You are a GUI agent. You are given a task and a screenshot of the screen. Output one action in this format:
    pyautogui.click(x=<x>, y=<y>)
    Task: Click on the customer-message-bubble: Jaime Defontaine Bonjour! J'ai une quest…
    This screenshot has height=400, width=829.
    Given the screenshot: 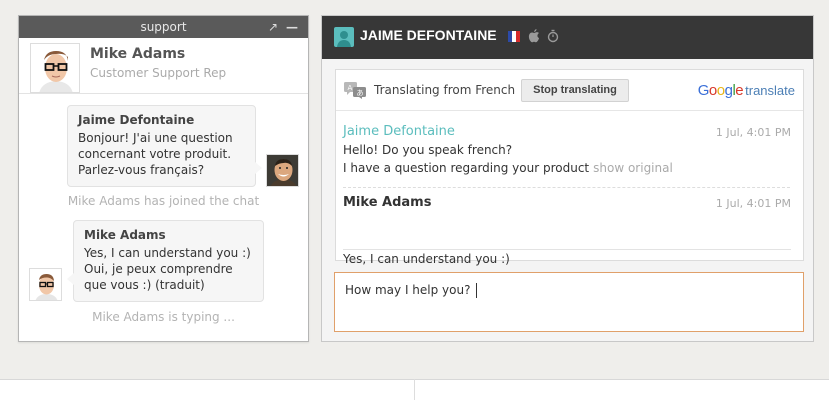 What is the action you would take?
    pyautogui.click(x=164, y=146)
    